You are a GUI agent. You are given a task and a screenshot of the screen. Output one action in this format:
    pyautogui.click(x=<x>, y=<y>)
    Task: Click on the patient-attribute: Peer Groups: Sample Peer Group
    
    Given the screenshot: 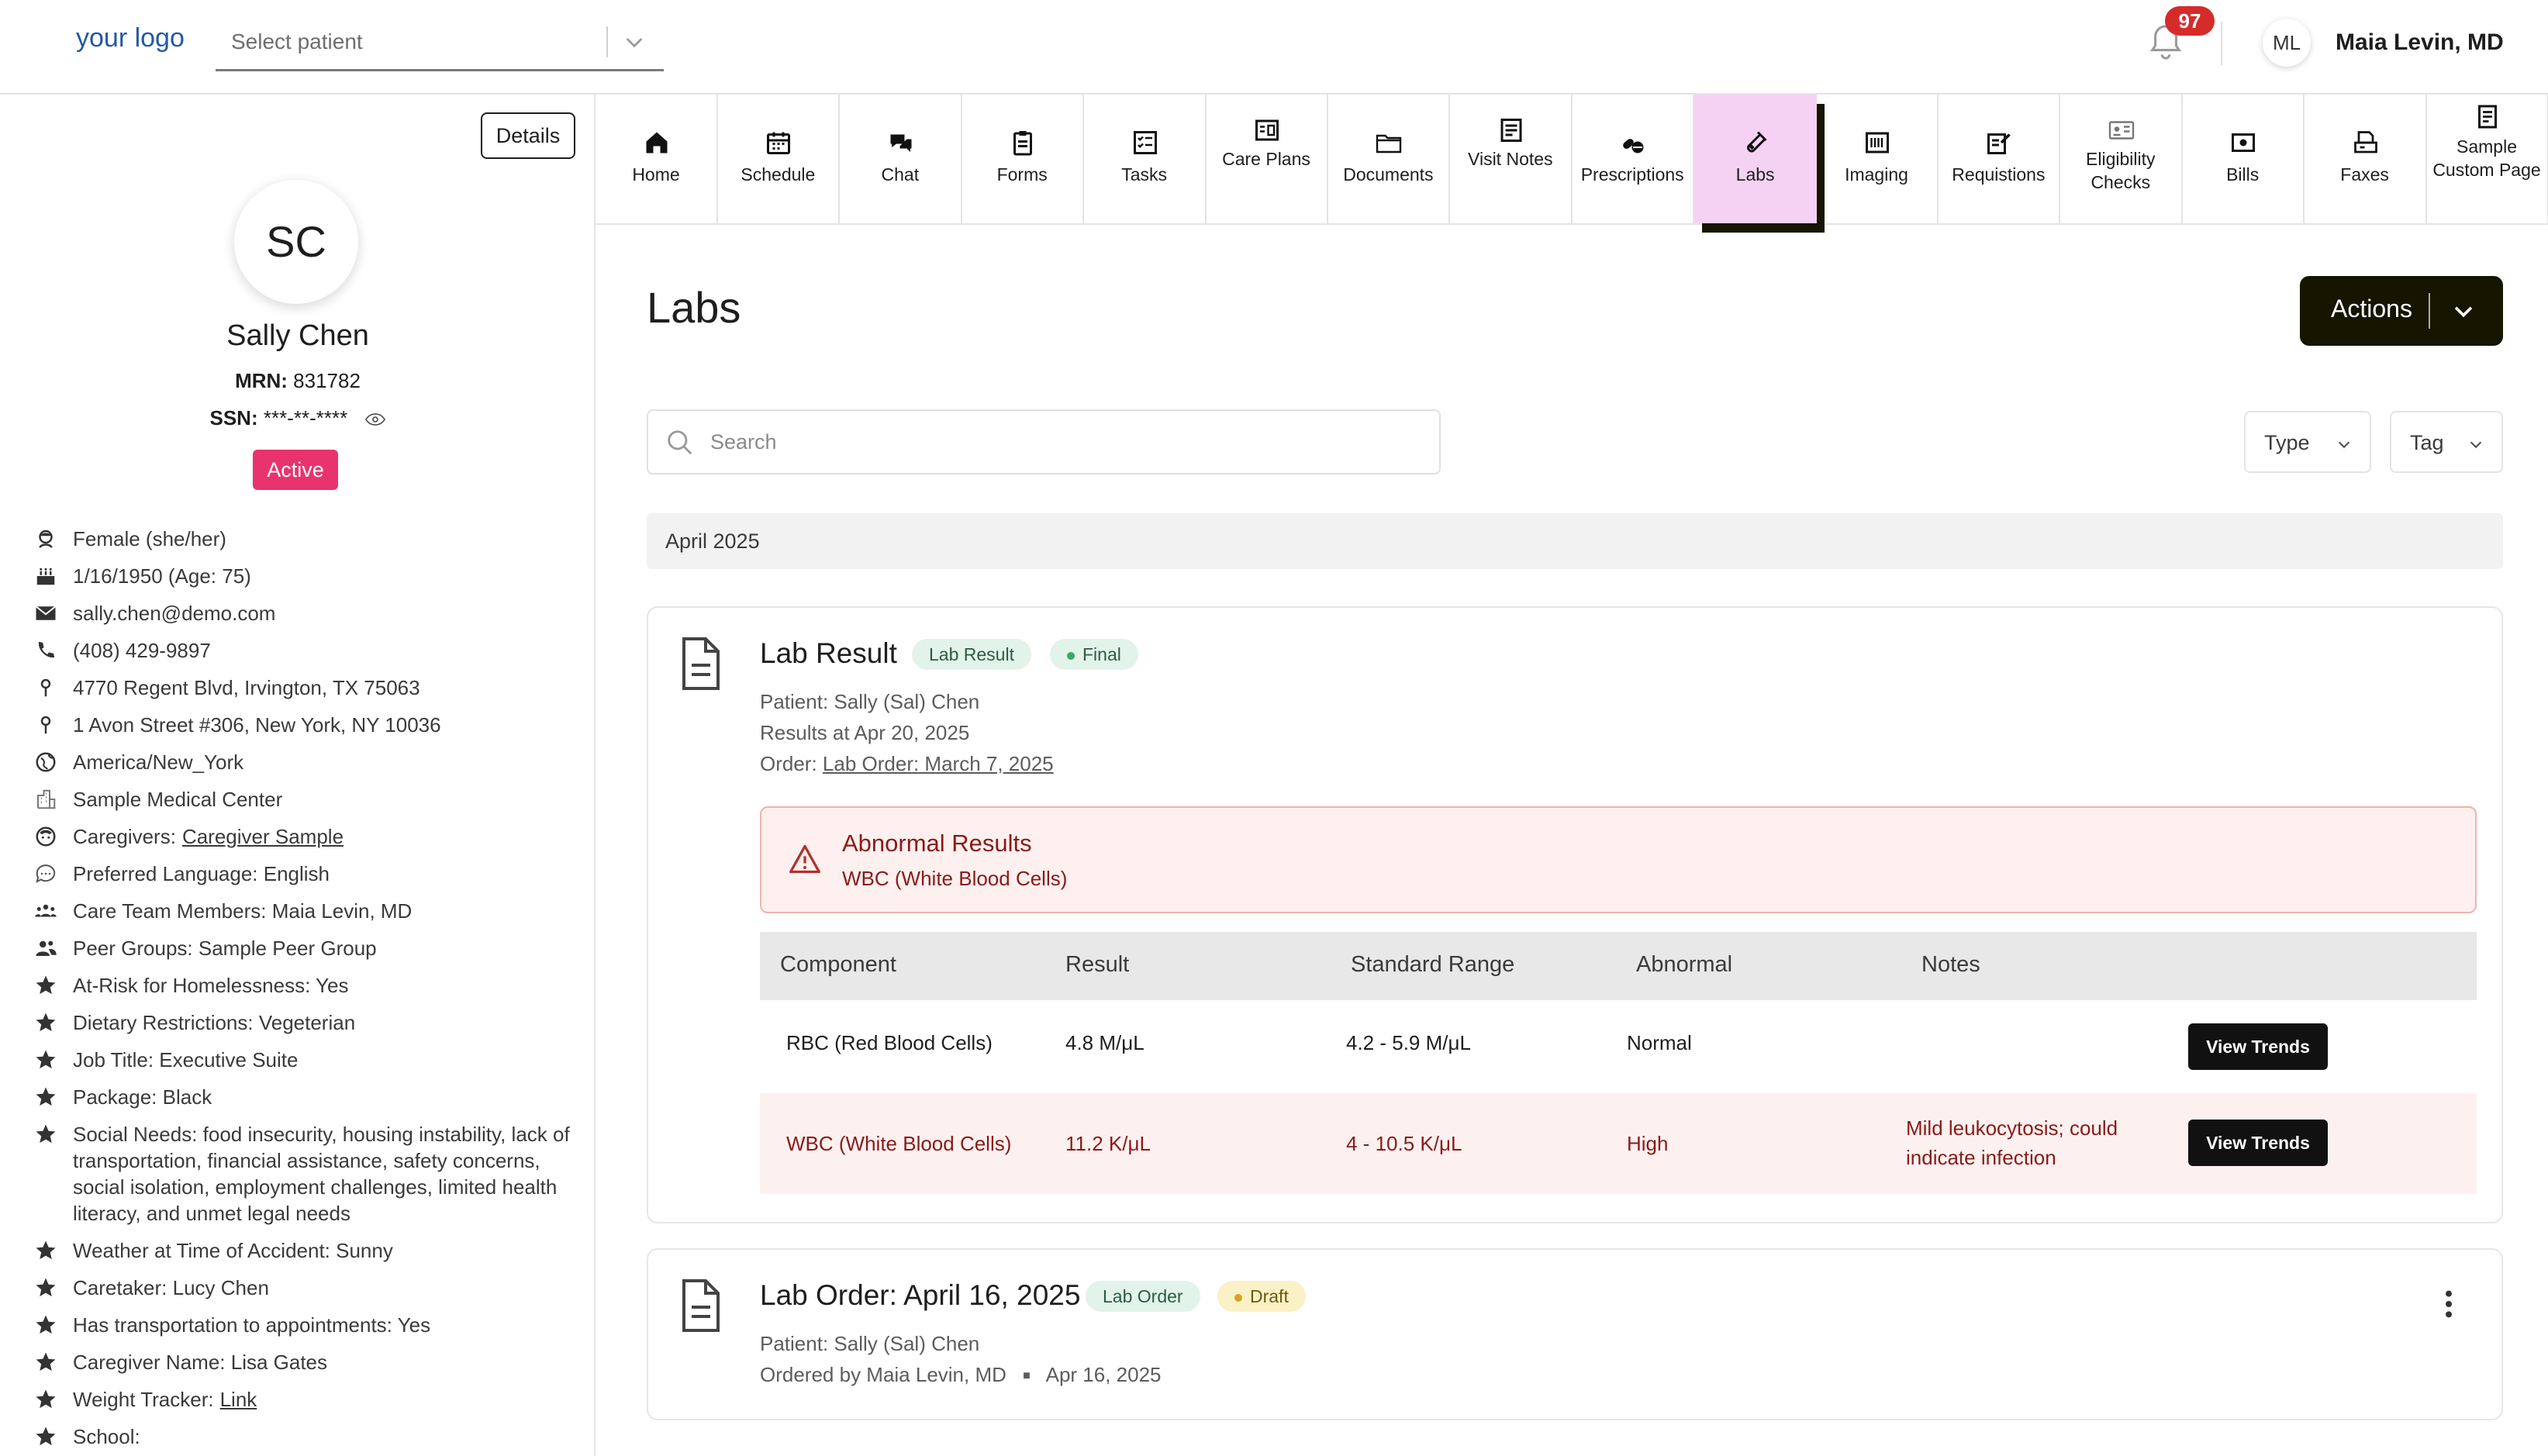 What is the action you would take?
    pyautogui.click(x=305, y=948)
    